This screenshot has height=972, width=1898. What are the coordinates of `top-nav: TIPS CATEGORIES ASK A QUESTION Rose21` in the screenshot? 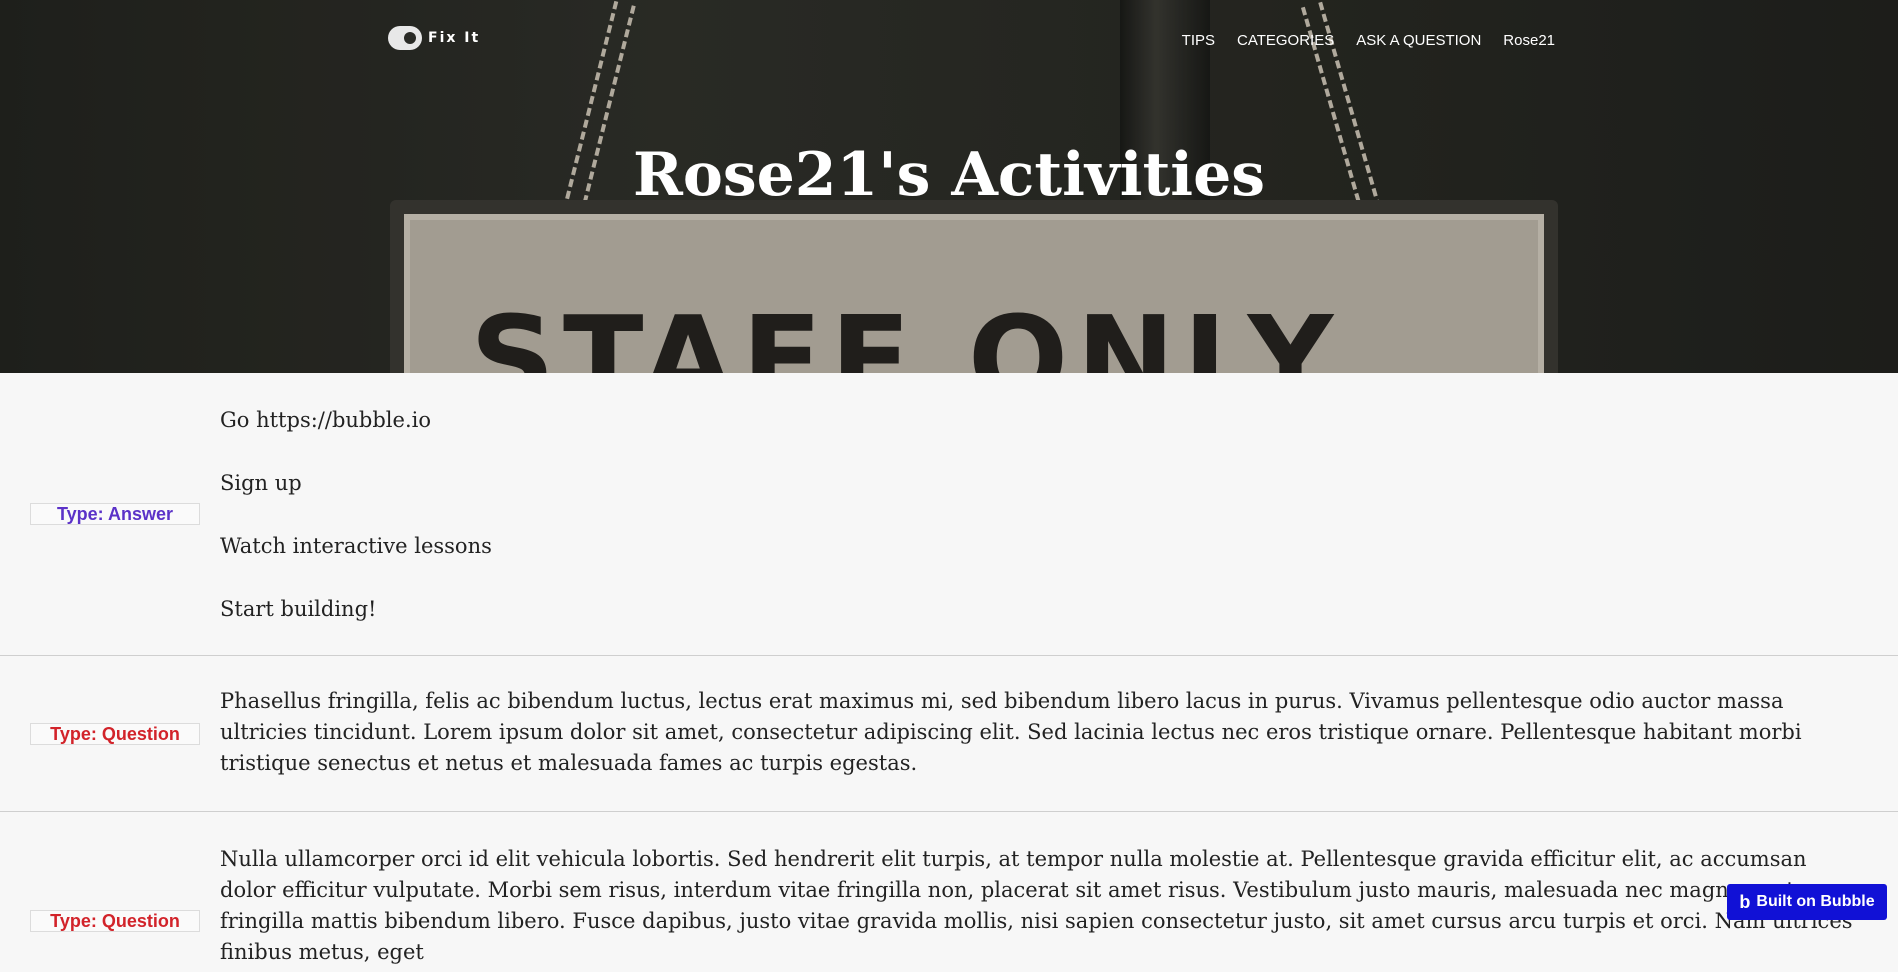 It's located at (1368, 40).